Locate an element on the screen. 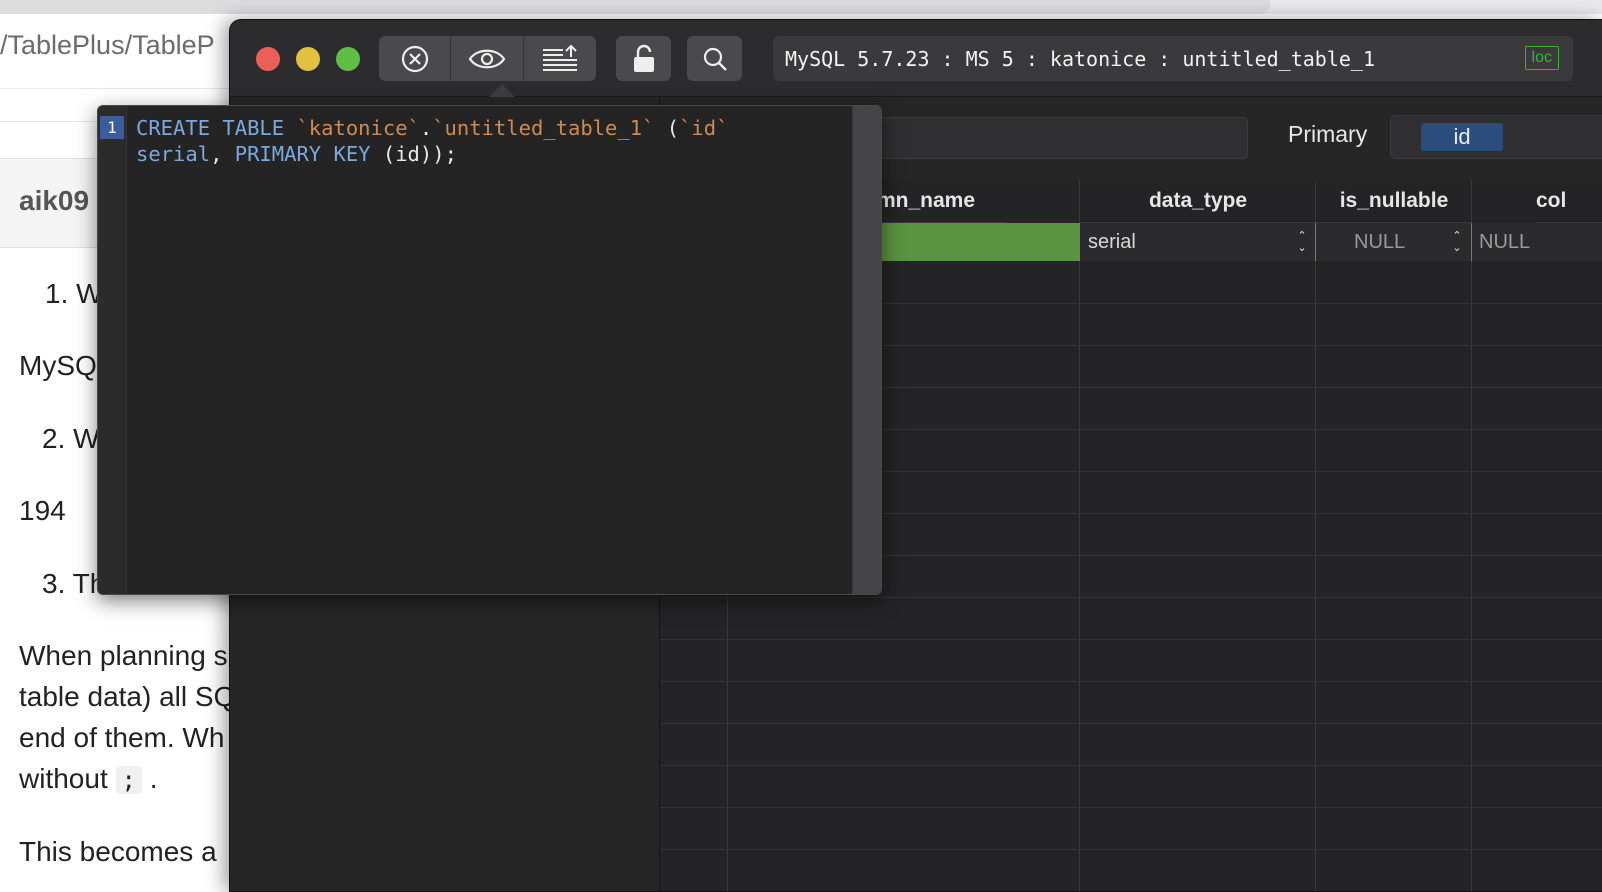  line-number: 1 is located at coordinates (112, 127).